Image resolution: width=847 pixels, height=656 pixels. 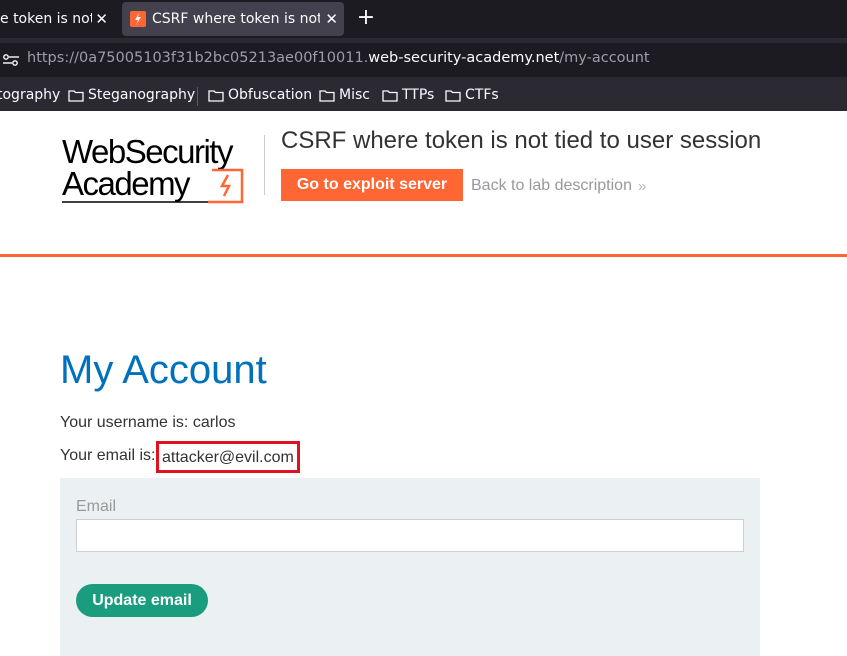 I want to click on back-to-lab-description-link: Back to lab description », so click(x=559, y=186).